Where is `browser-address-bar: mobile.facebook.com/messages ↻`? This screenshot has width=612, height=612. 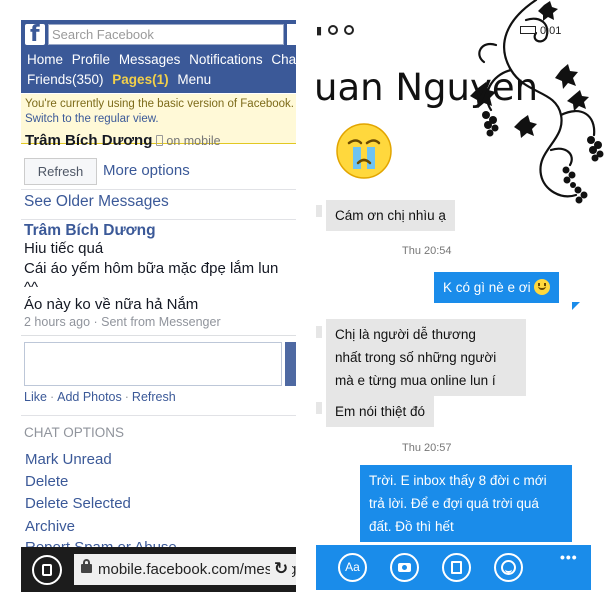
browser-address-bar: mobile.facebook.com/messages ↻ is located at coordinates (158, 569).